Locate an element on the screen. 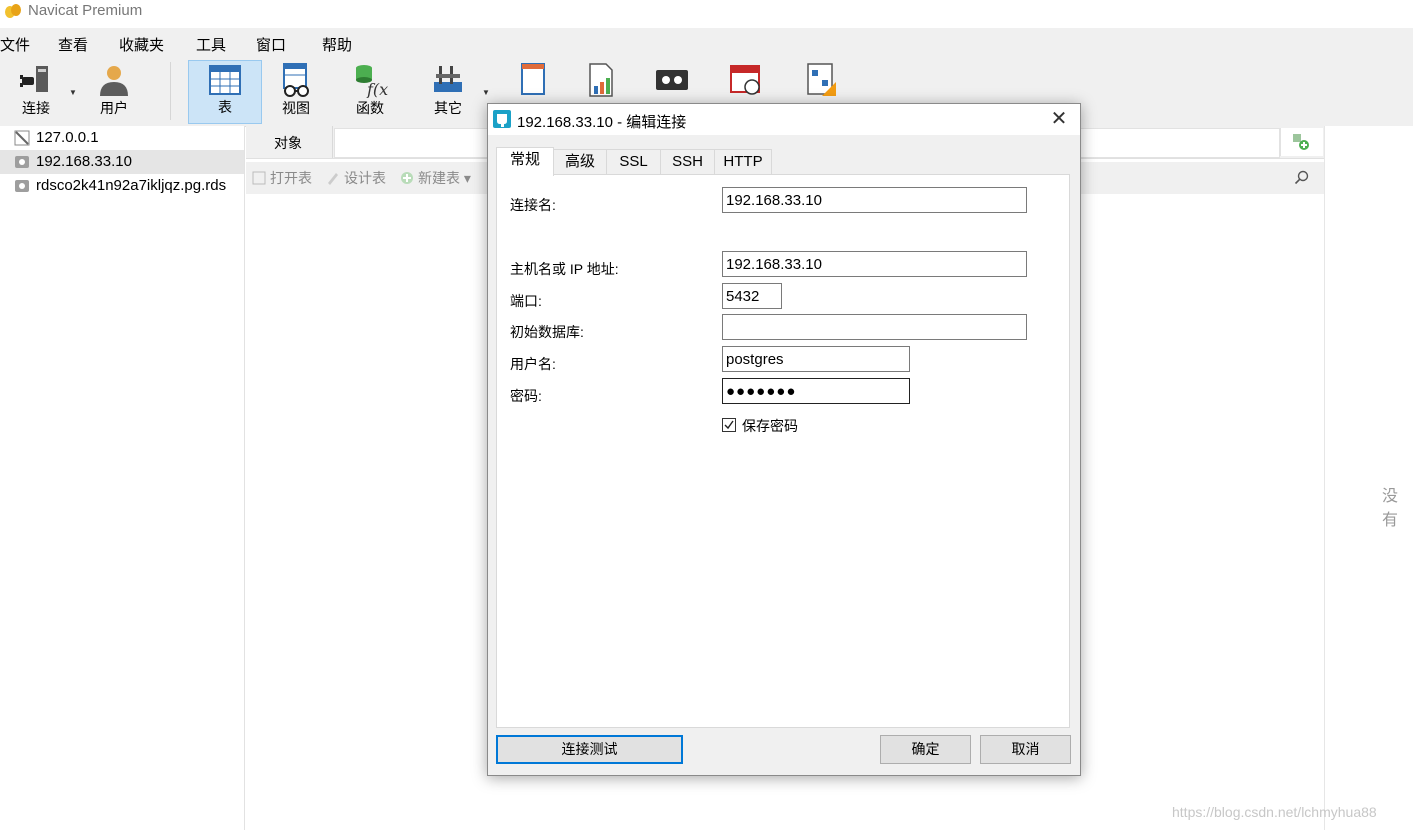 The width and height of the screenshot is (1413, 830). port-input is located at coordinates (752, 296).